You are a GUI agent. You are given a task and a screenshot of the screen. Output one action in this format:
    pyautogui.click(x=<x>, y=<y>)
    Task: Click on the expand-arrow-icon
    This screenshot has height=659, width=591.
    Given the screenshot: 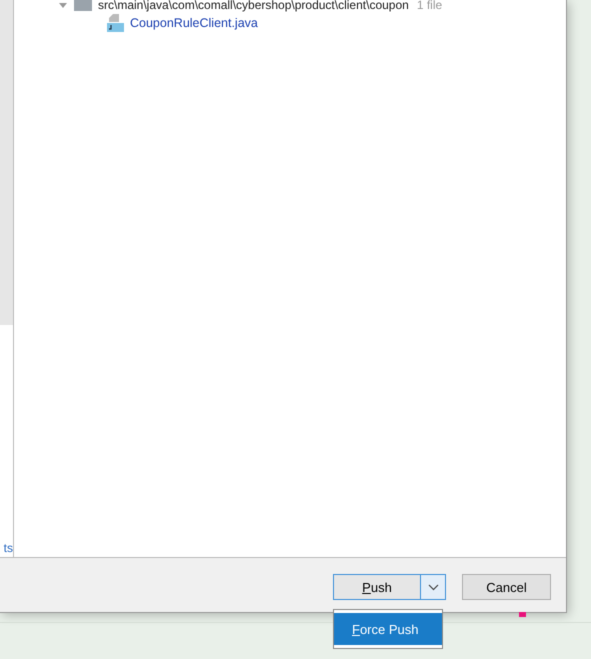 What is the action you would take?
    pyautogui.click(x=63, y=5)
    